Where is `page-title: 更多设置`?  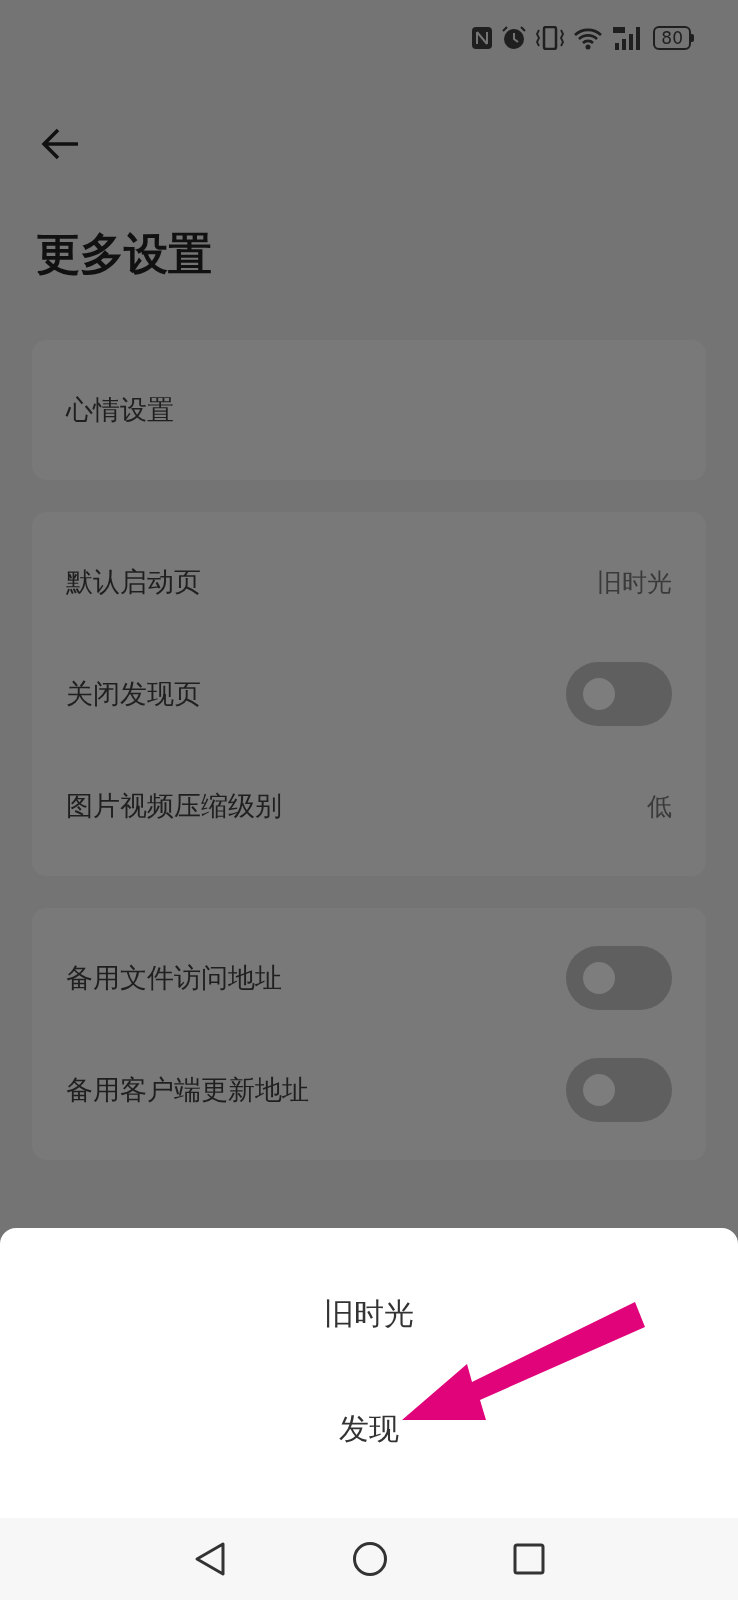
page-title: 更多设置 is located at coordinates (124, 254).